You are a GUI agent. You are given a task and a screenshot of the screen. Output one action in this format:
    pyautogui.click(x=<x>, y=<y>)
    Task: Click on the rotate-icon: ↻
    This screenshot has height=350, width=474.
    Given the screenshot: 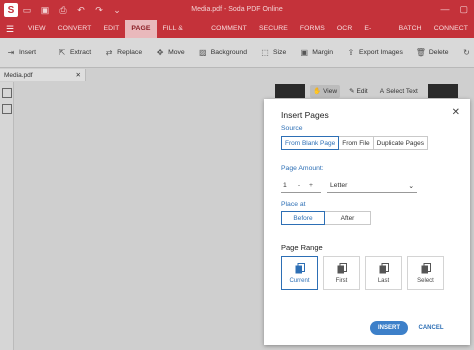 What is the action you would take?
    pyautogui.click(x=466, y=52)
    